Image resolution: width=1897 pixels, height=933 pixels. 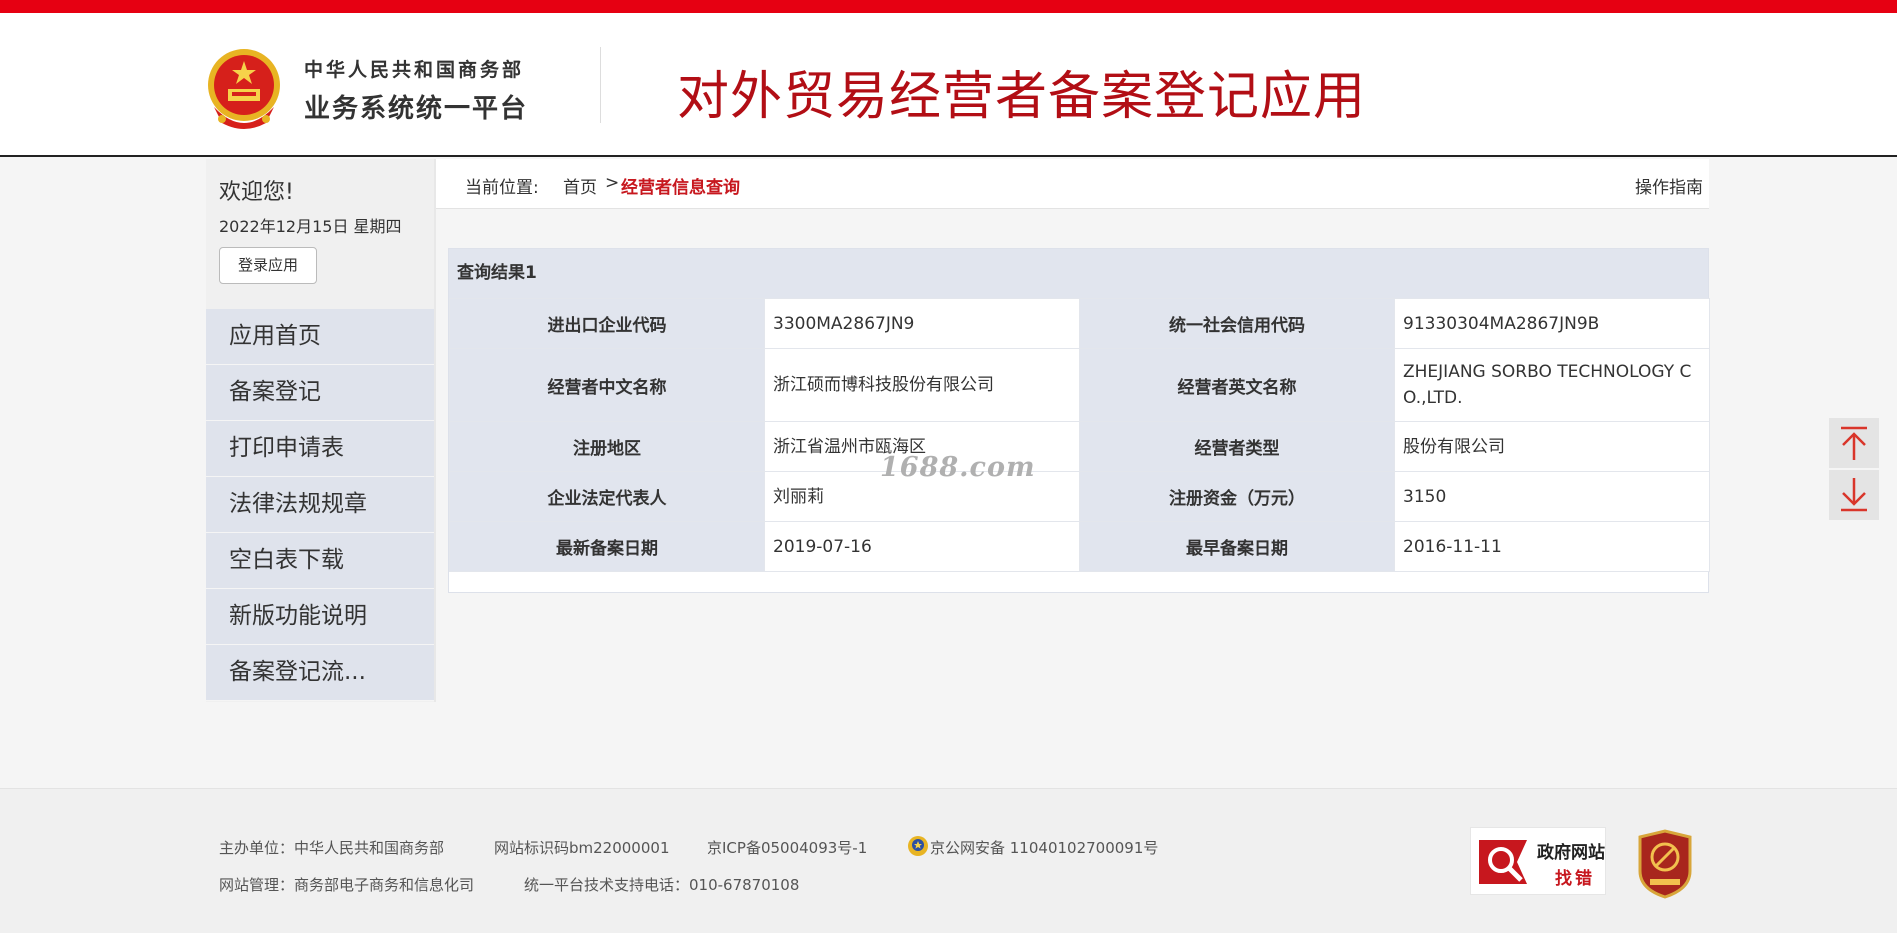 I want to click on gov-badge-error-text: 找错, so click(x=1575, y=879).